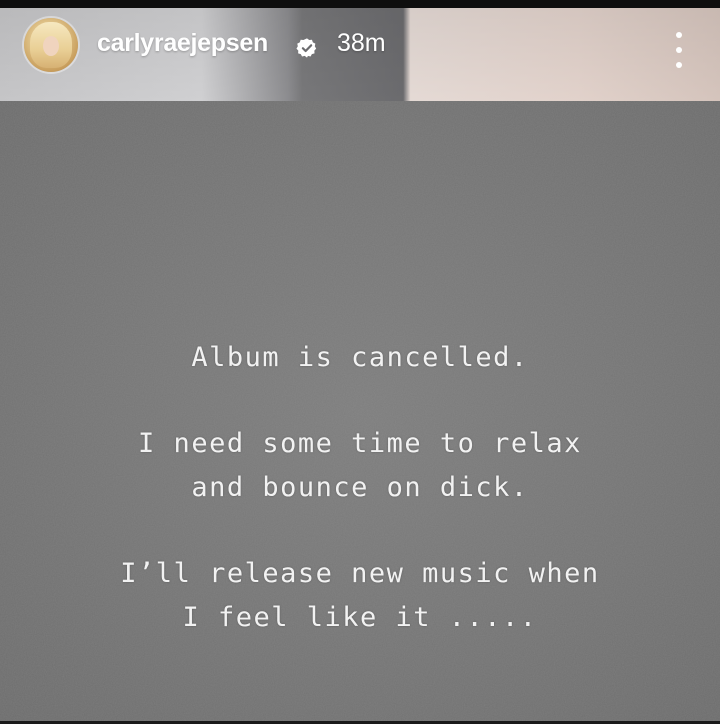  I want to click on story-text-line: I’ll release new music when, so click(360, 573).